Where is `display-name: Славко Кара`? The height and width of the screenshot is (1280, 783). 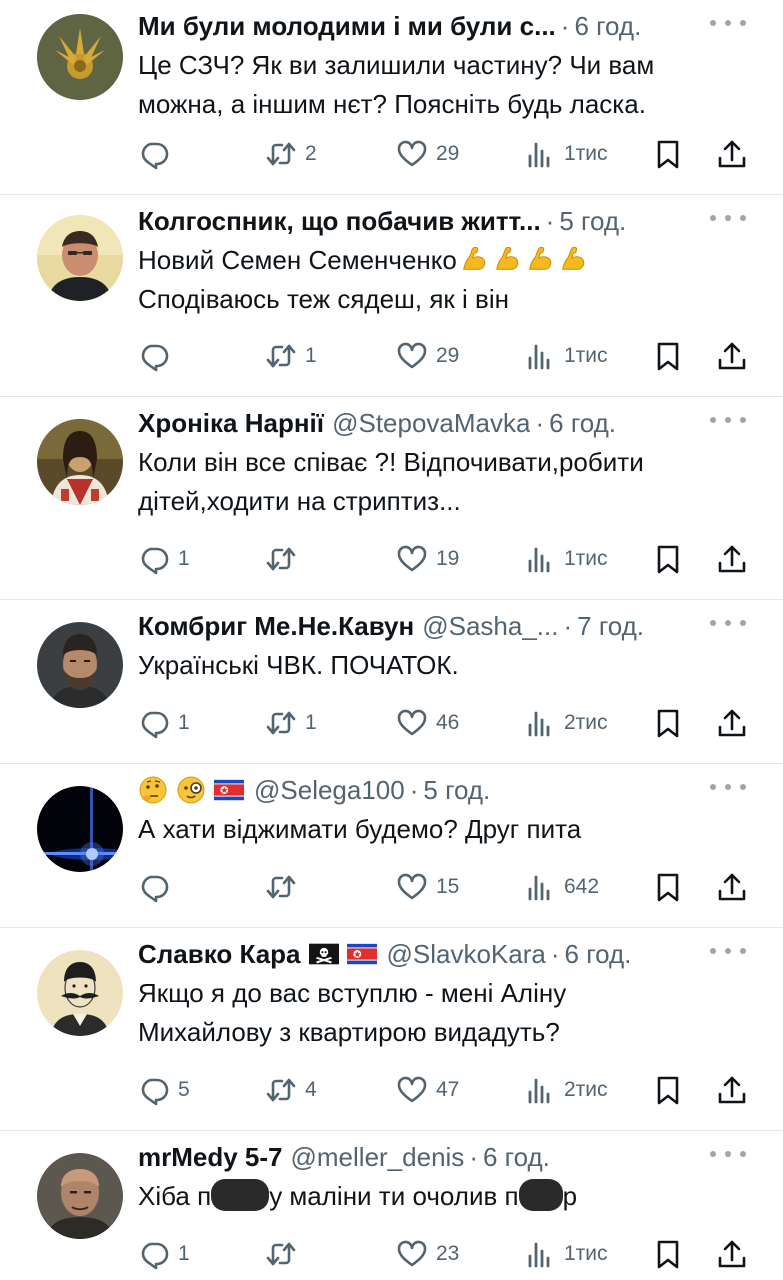
display-name: Славко Кара is located at coordinates (219, 954).